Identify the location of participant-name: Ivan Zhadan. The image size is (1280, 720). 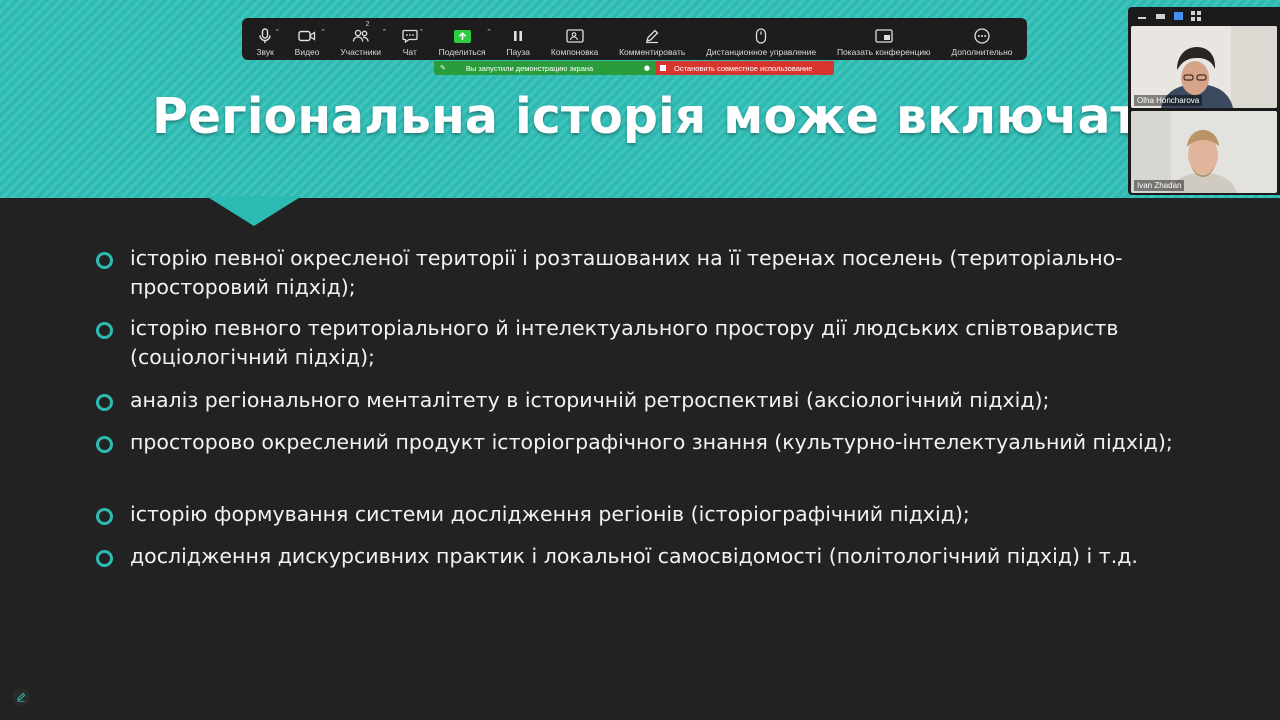
(1159, 185).